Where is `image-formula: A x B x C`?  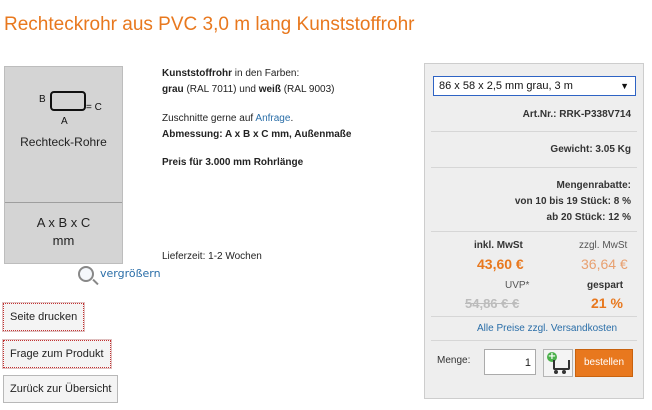
image-formula: A x B x C is located at coordinates (63, 222).